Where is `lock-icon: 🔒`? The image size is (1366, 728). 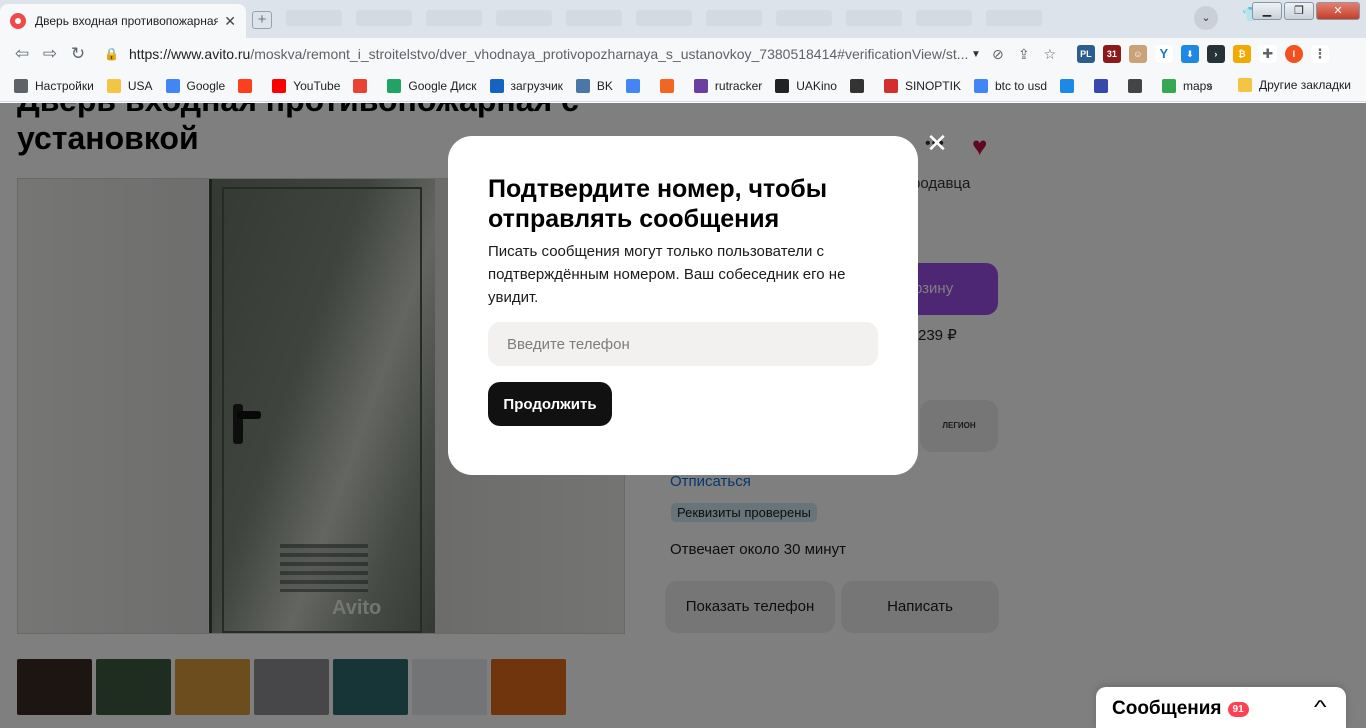 lock-icon: 🔒 is located at coordinates (111, 54).